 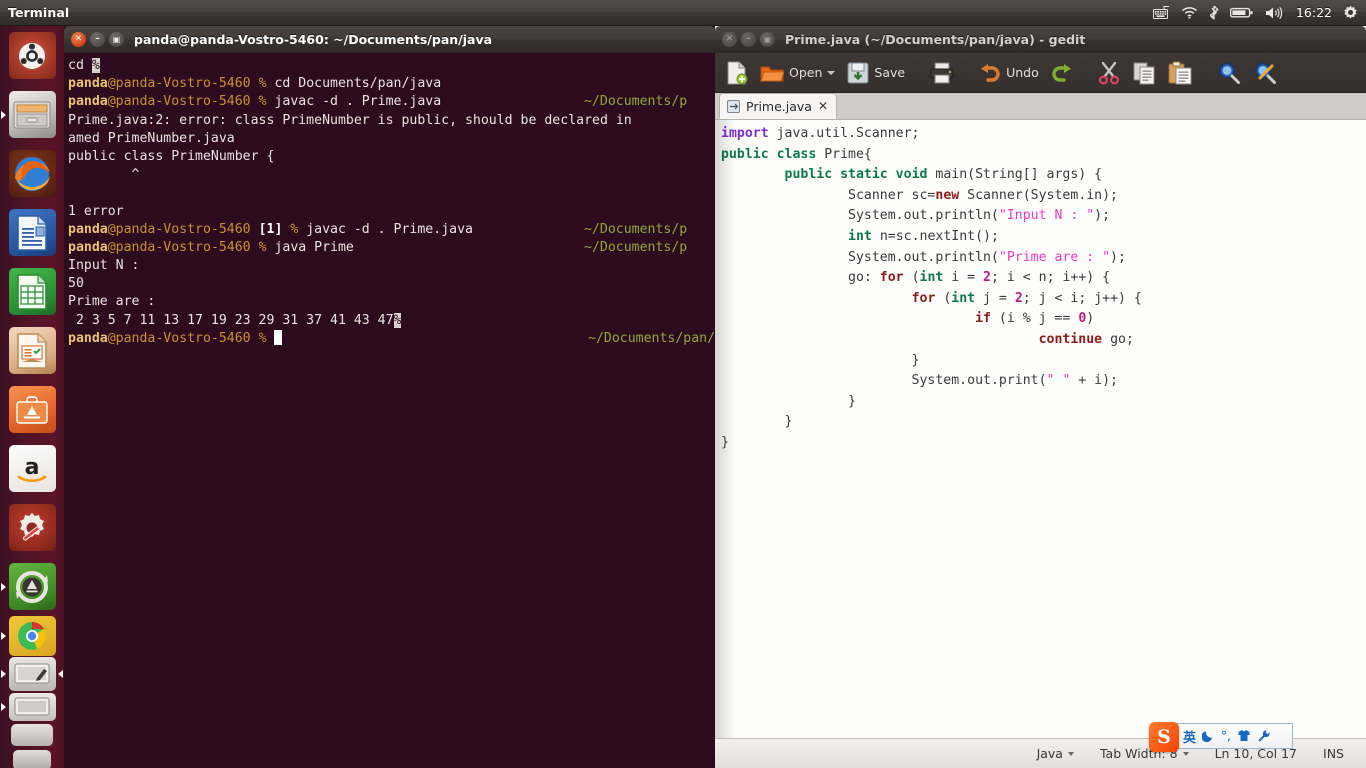 I want to click on cut-button, so click(x=1109, y=73).